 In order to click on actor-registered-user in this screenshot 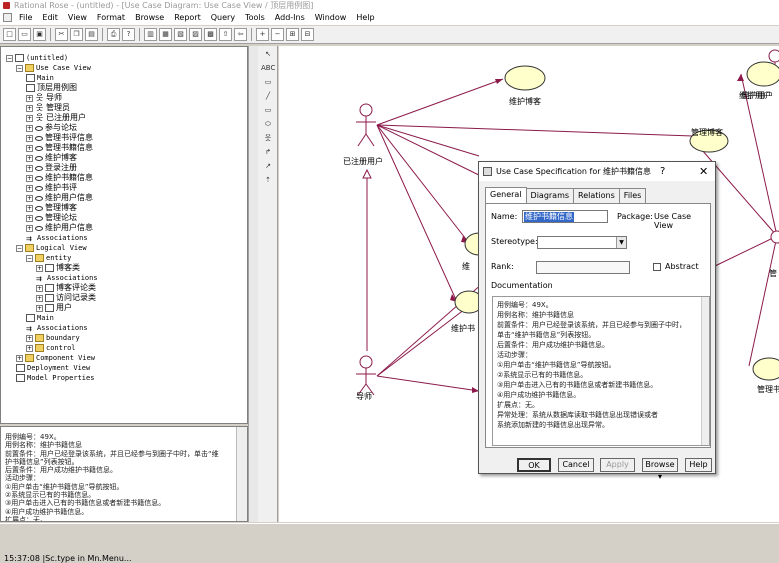, I will do `click(366, 125)`.